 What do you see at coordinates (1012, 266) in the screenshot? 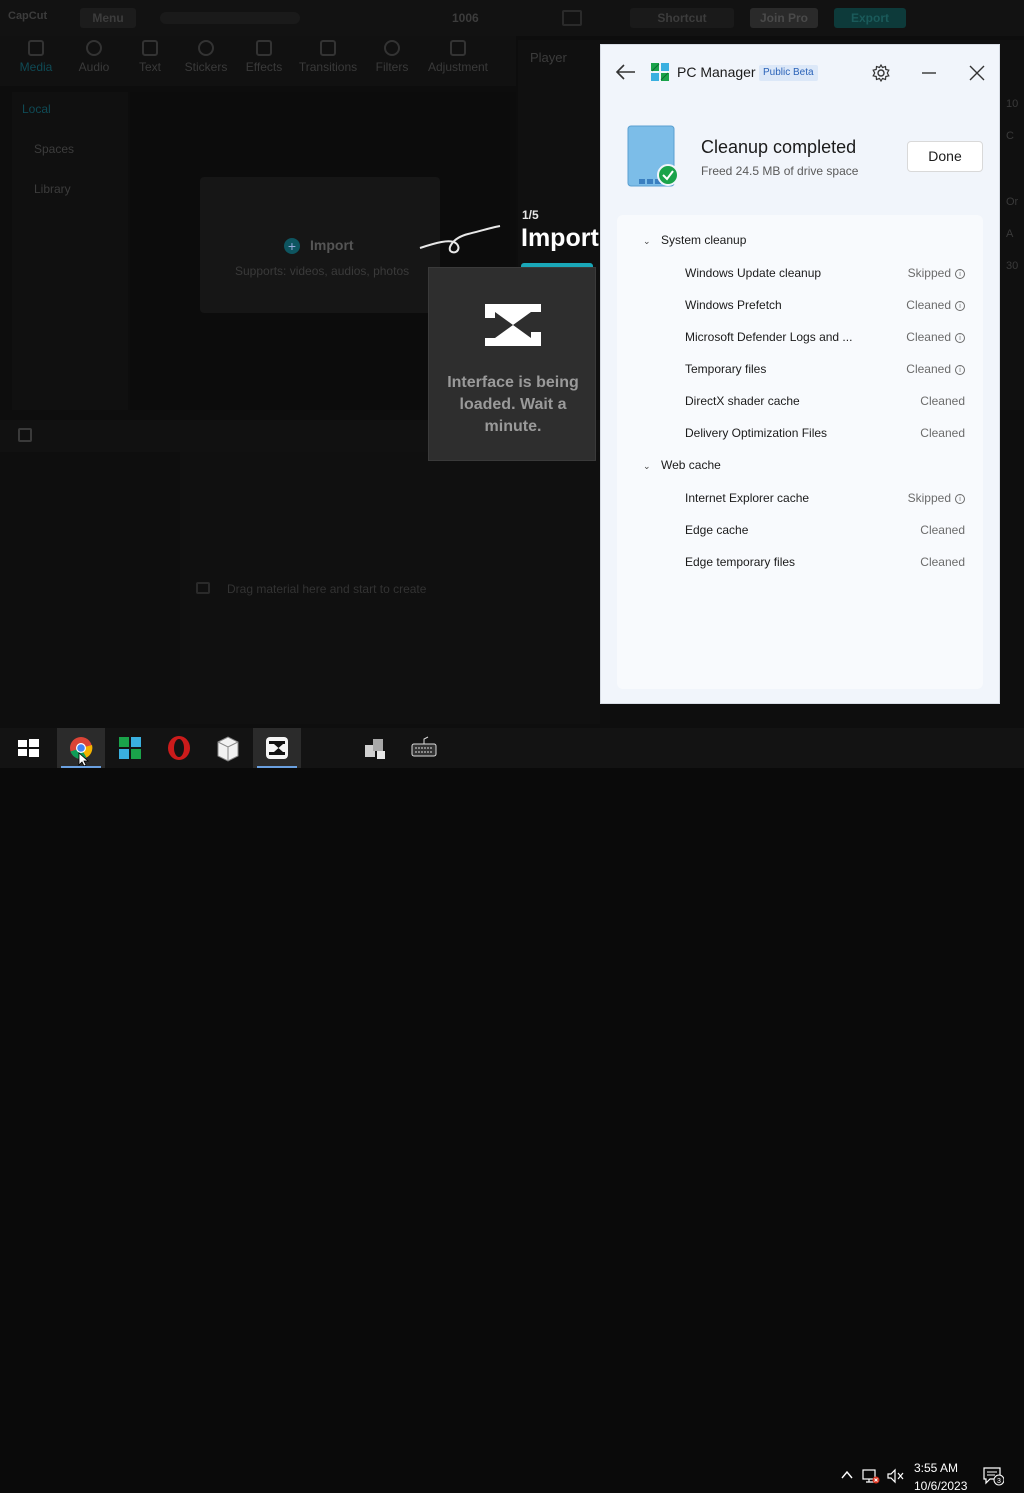
I see `capcut-right-info-5: 30` at bounding box center [1012, 266].